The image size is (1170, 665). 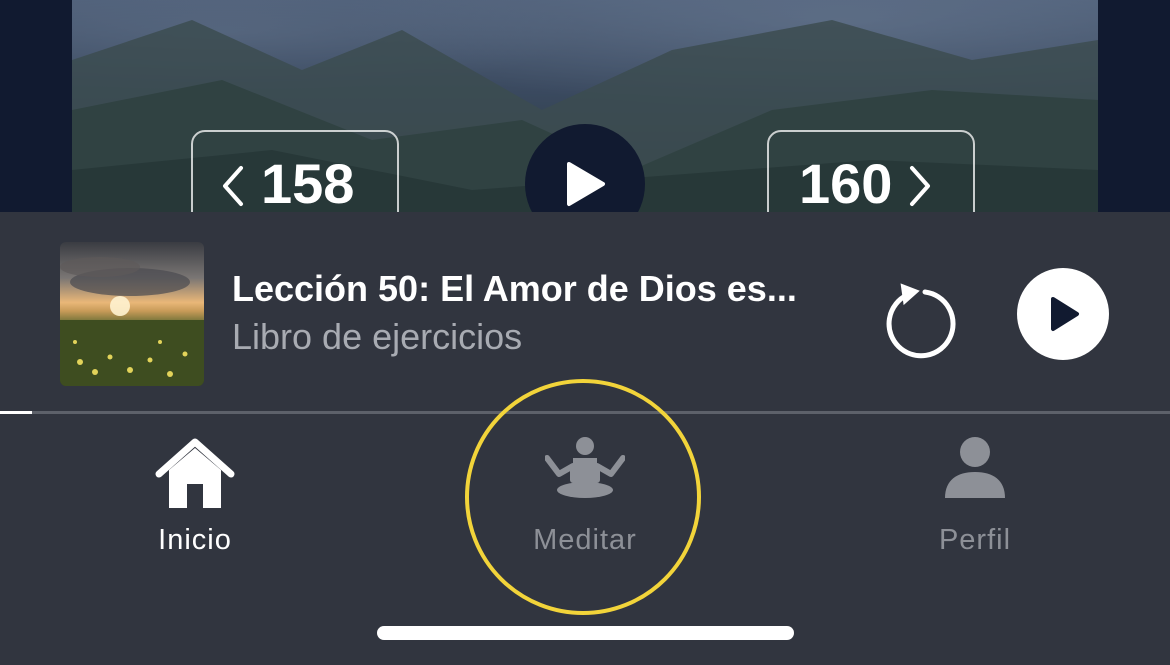 I want to click on lesson-thumbnail, so click(x=132, y=314).